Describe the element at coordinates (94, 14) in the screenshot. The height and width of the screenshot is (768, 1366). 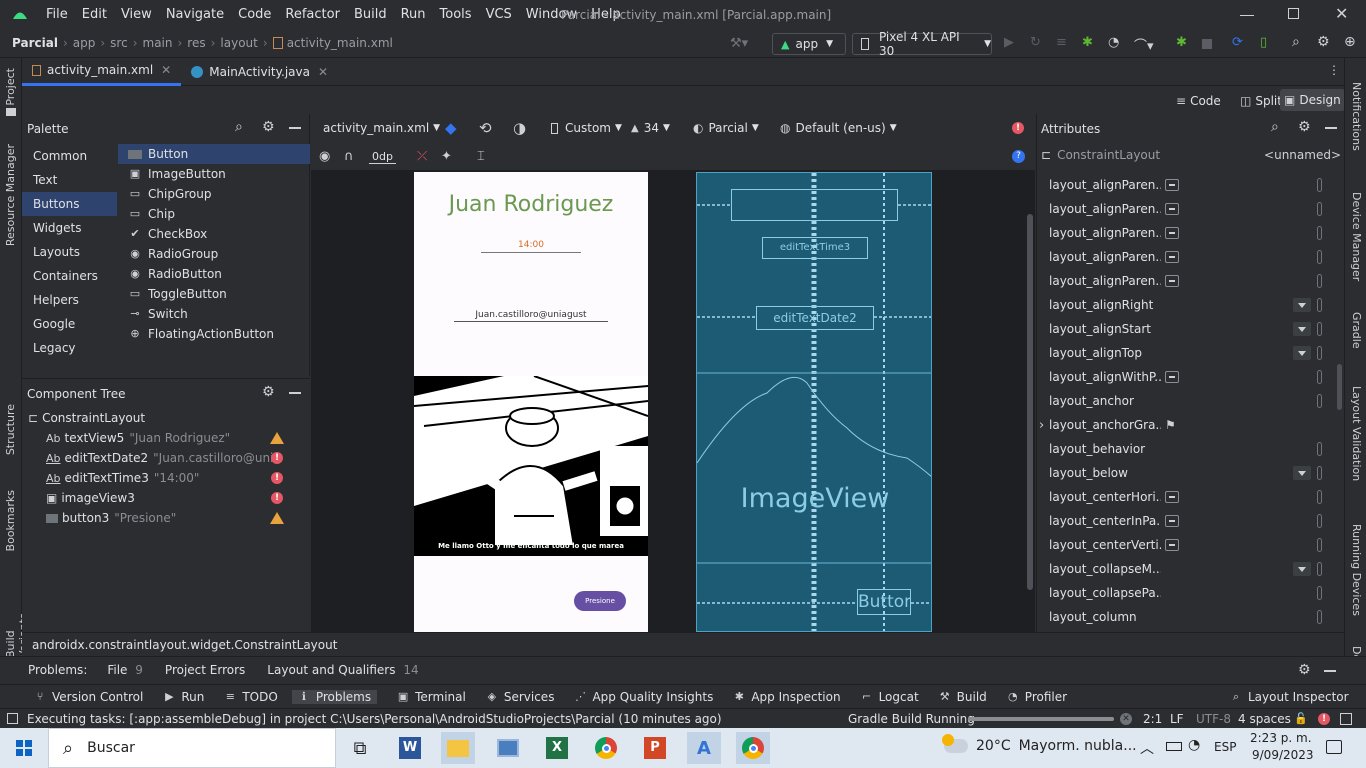
I see `menu-edit: Edit` at that location.